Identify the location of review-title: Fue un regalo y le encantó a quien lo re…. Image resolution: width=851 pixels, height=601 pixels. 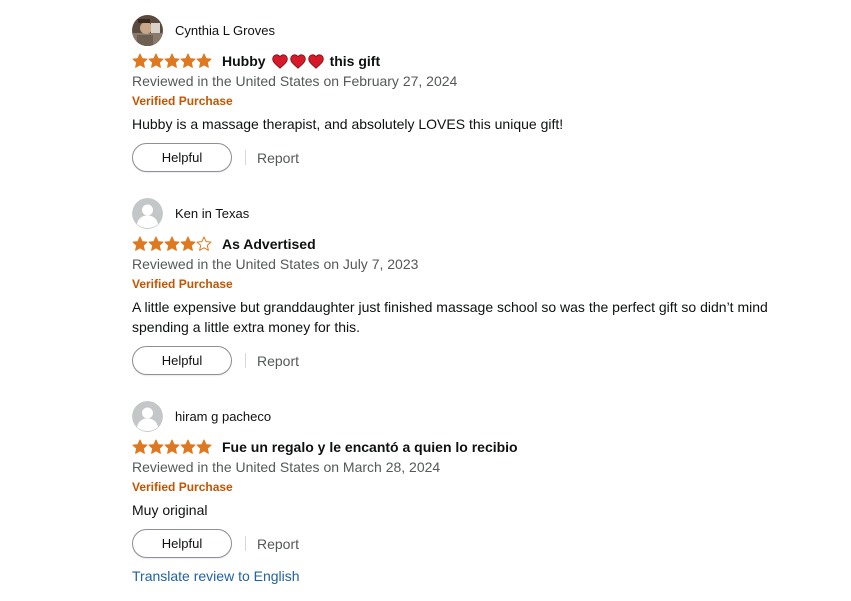
(370, 447).